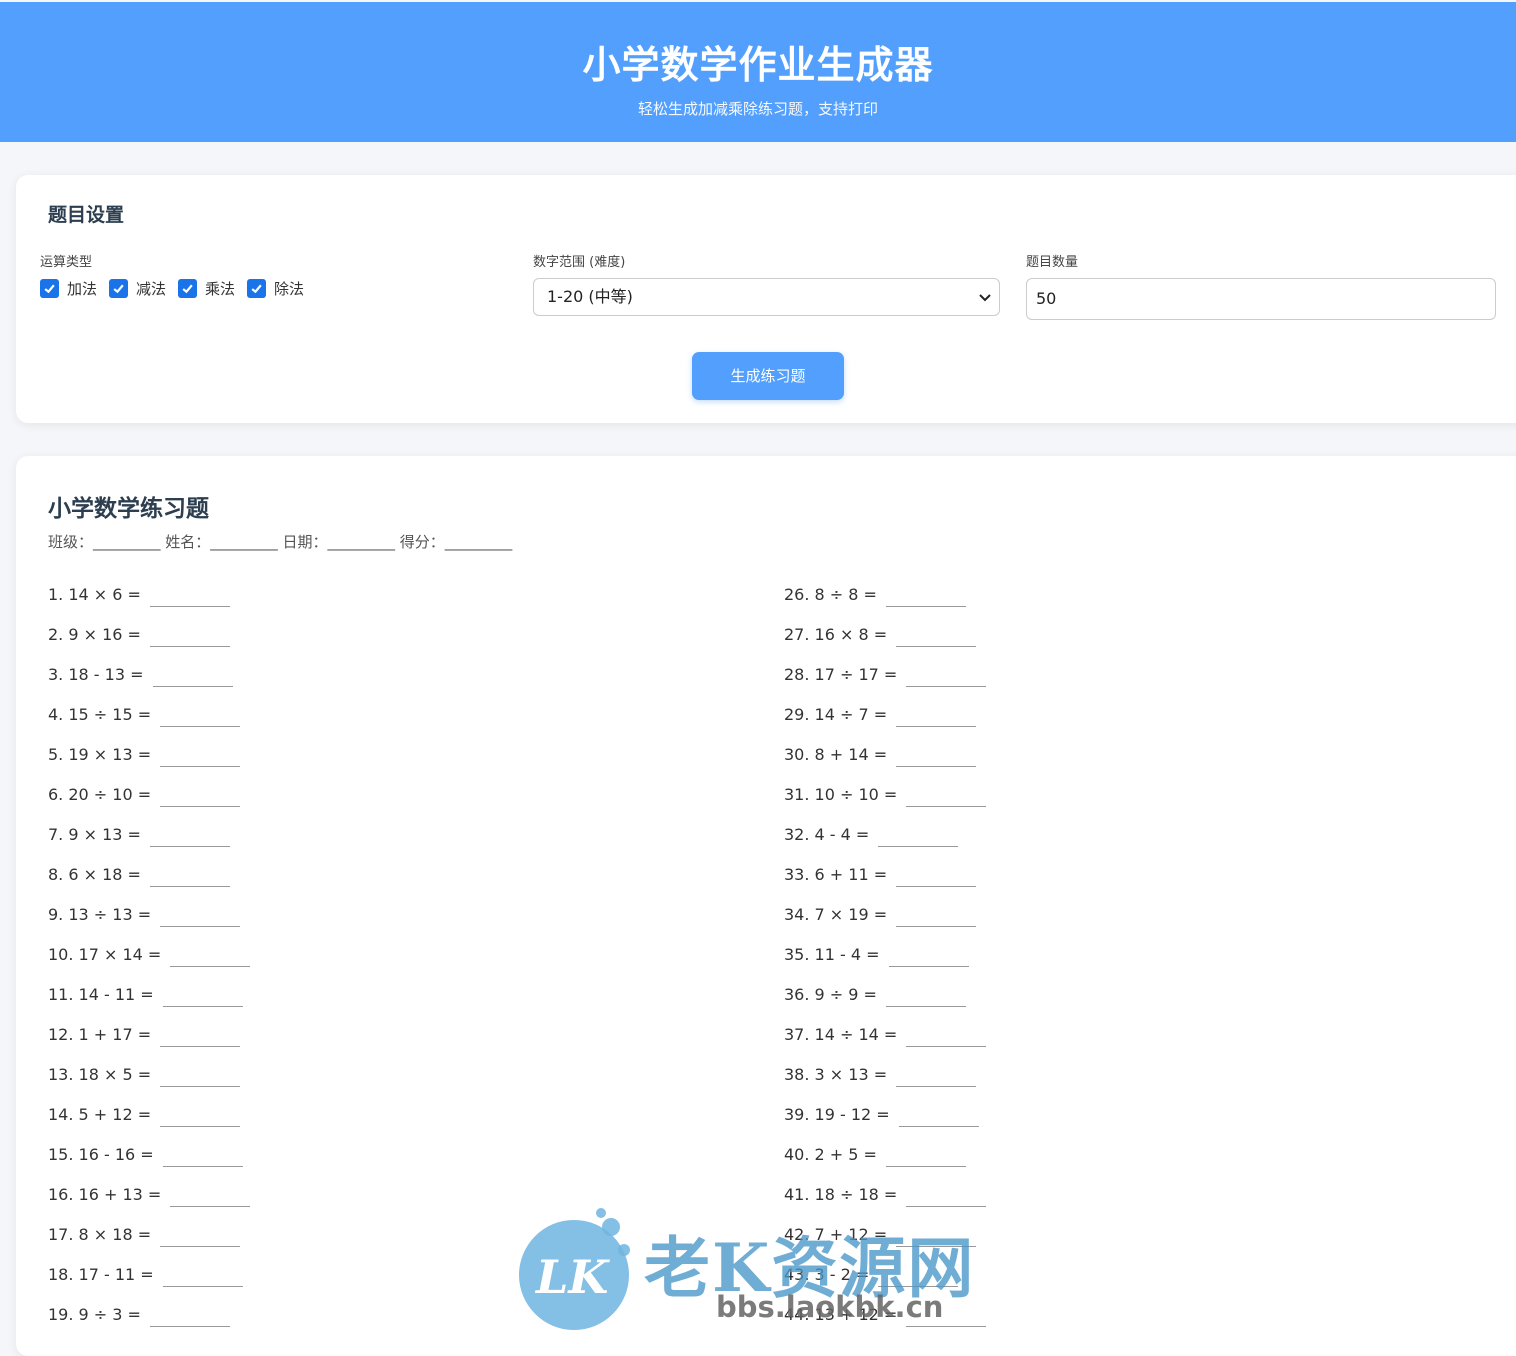 The width and height of the screenshot is (1516, 1356). Describe the element at coordinates (398, 1164) in the screenshot. I see `problem-item: 15. 16 - 16 =` at that location.